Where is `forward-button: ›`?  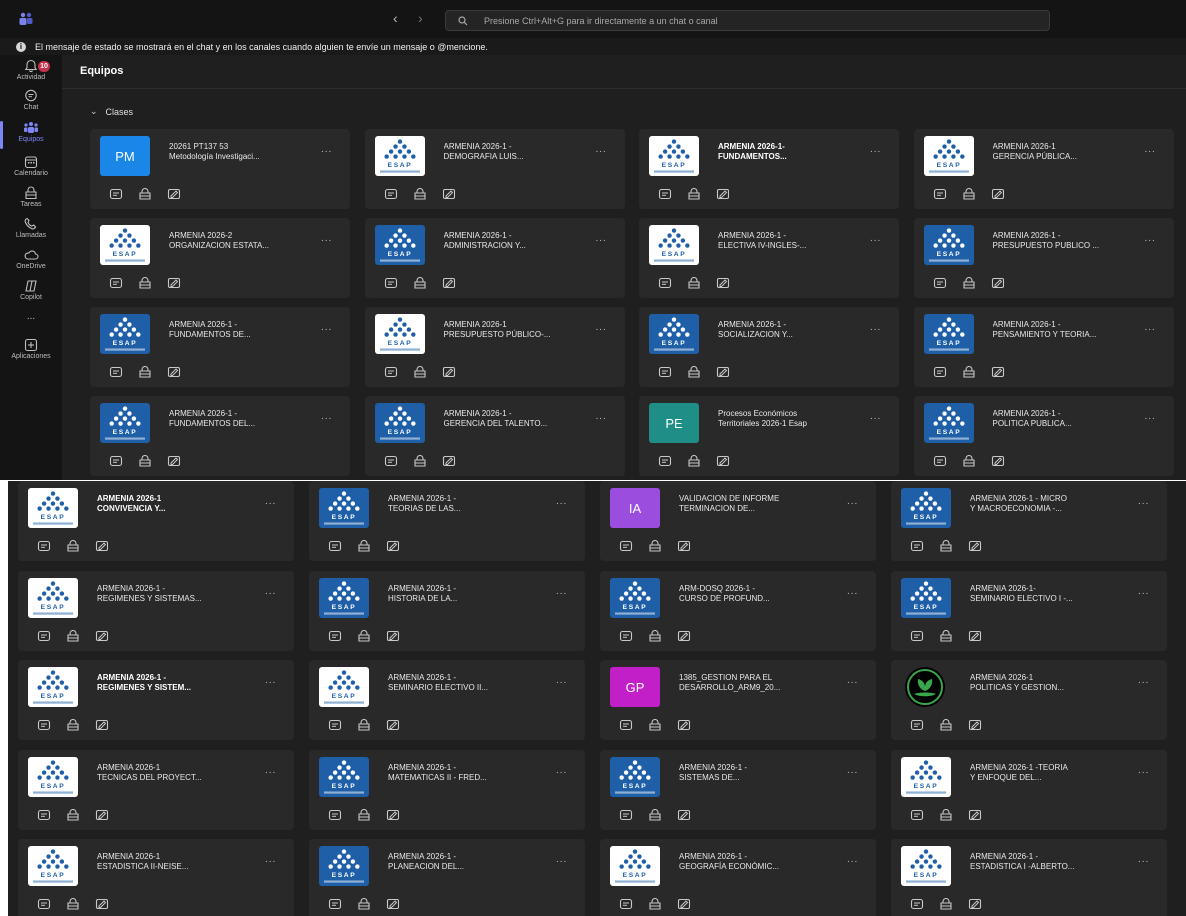 forward-button: › is located at coordinates (420, 18).